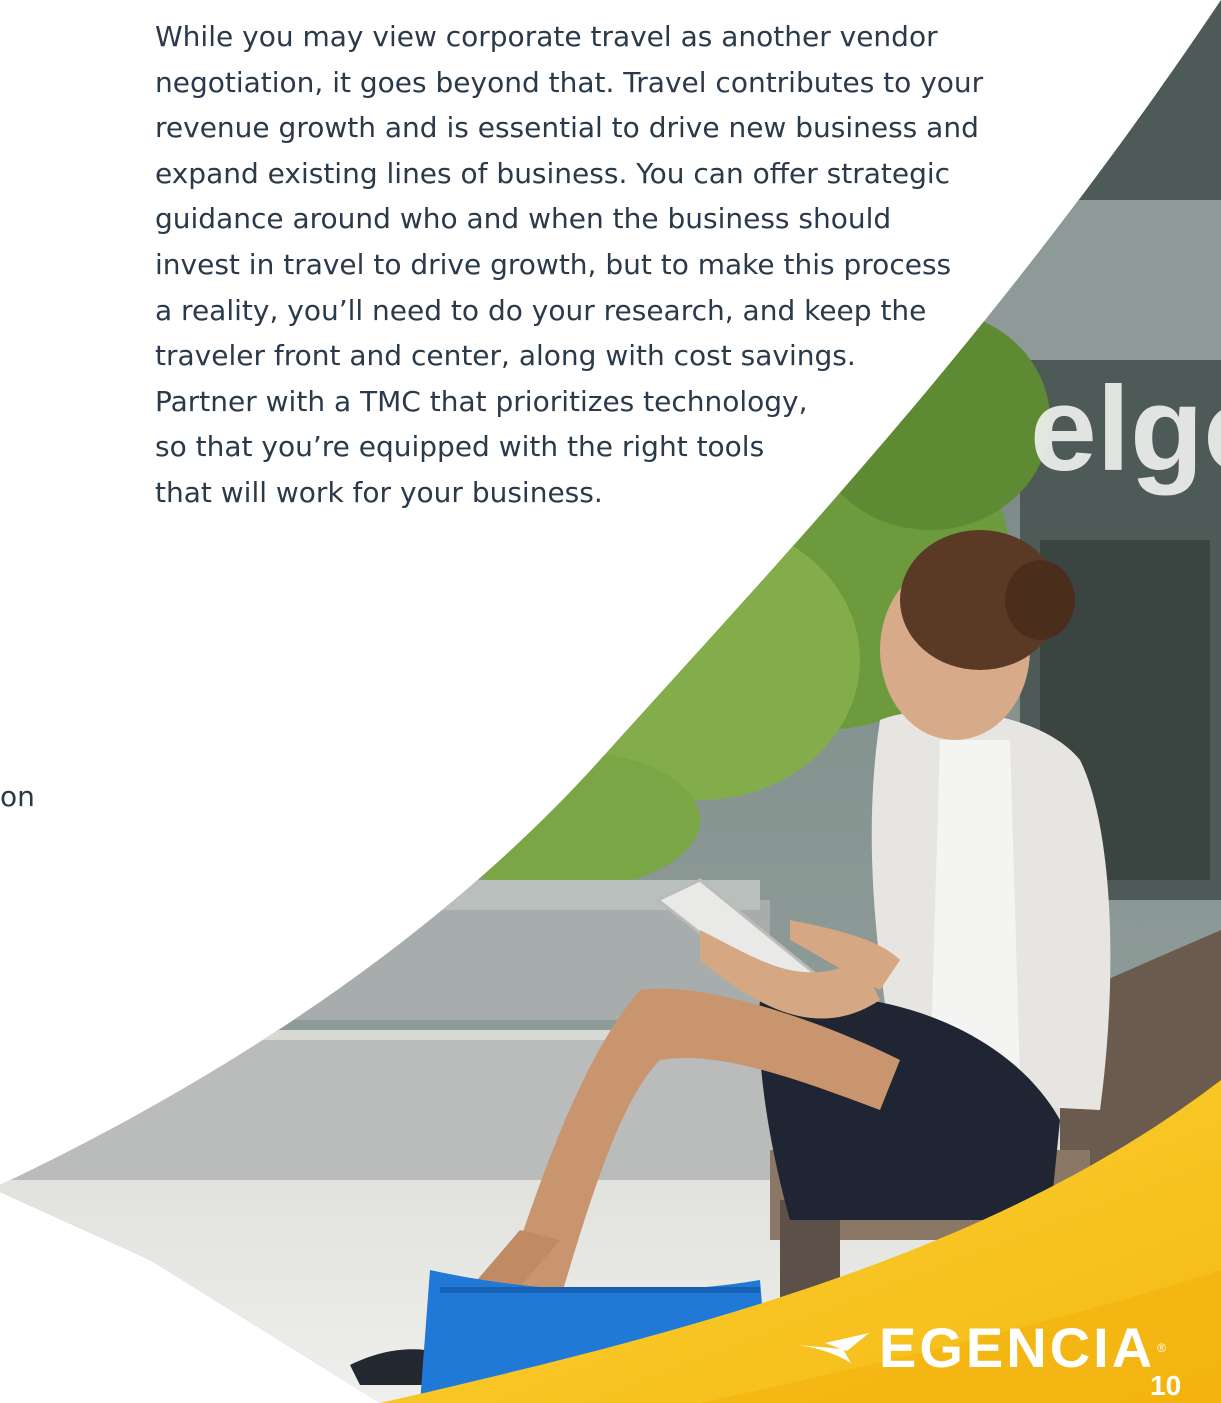 This screenshot has width=1221, height=1403. I want to click on page-number: 10, so click(1166, 1385).